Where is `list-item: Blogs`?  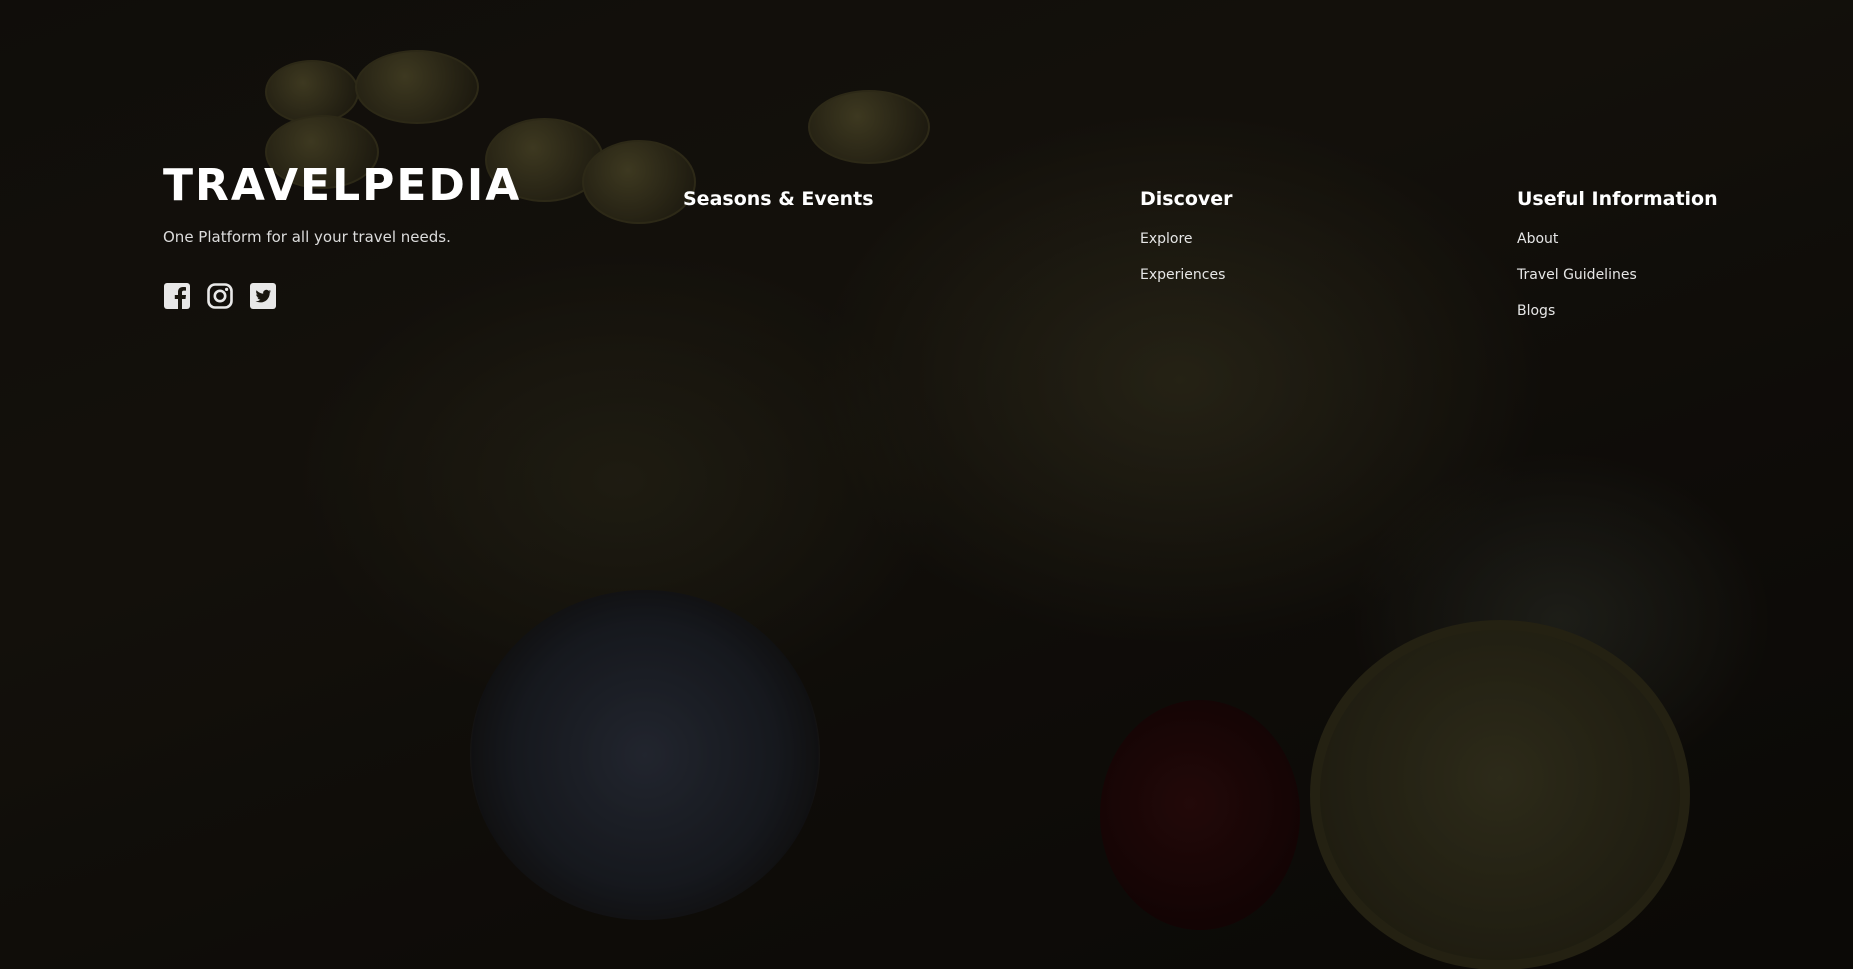
list-item: Blogs is located at coordinates (1617, 310).